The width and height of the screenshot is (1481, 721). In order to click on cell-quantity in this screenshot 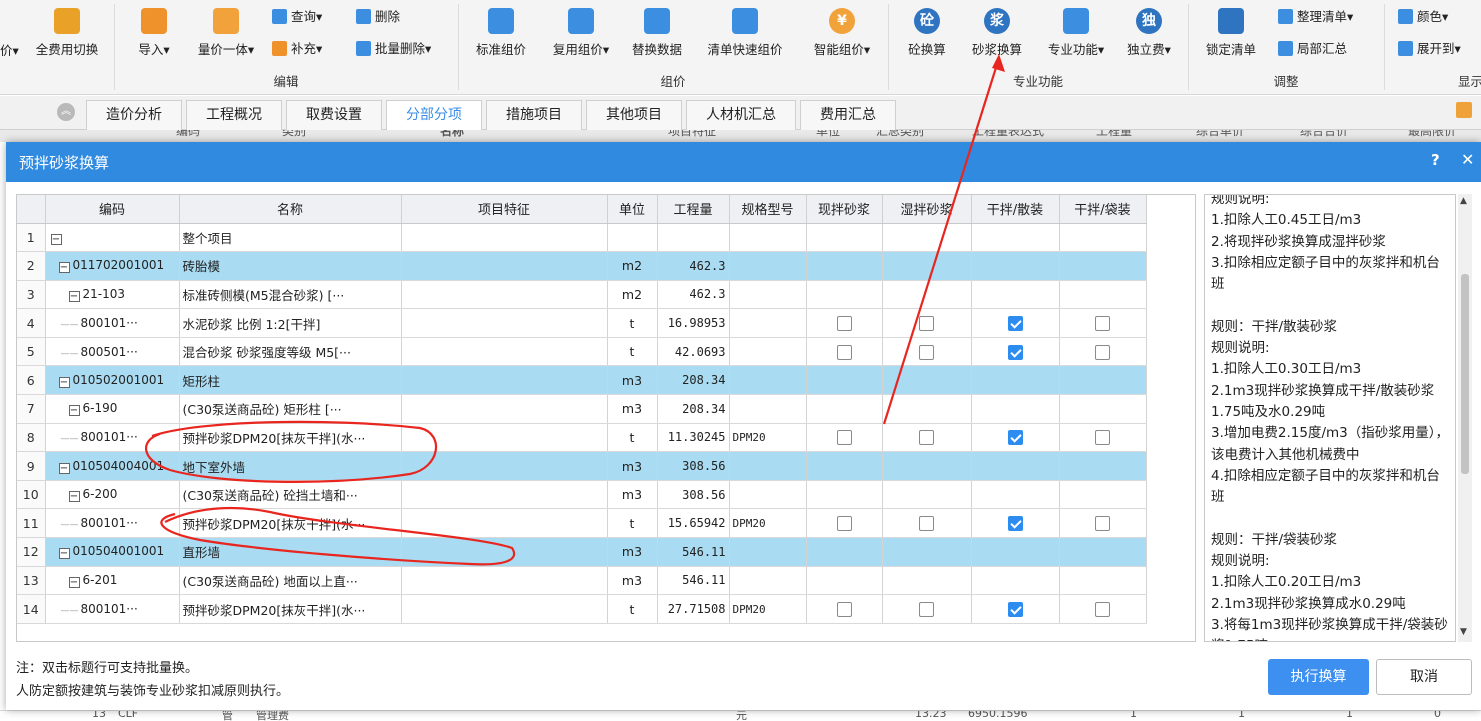, I will do `click(693, 238)`.